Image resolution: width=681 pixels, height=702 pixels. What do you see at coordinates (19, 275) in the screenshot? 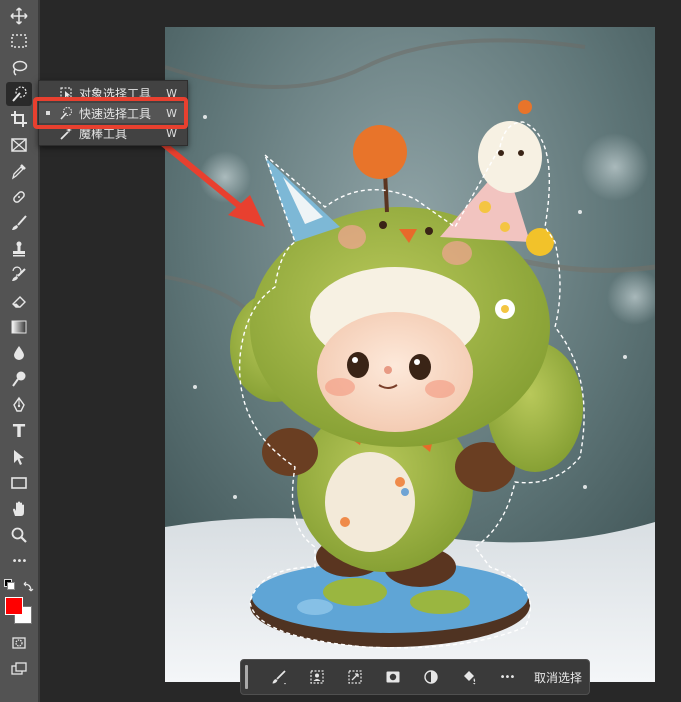
I see `history-brush-tool-icon` at bounding box center [19, 275].